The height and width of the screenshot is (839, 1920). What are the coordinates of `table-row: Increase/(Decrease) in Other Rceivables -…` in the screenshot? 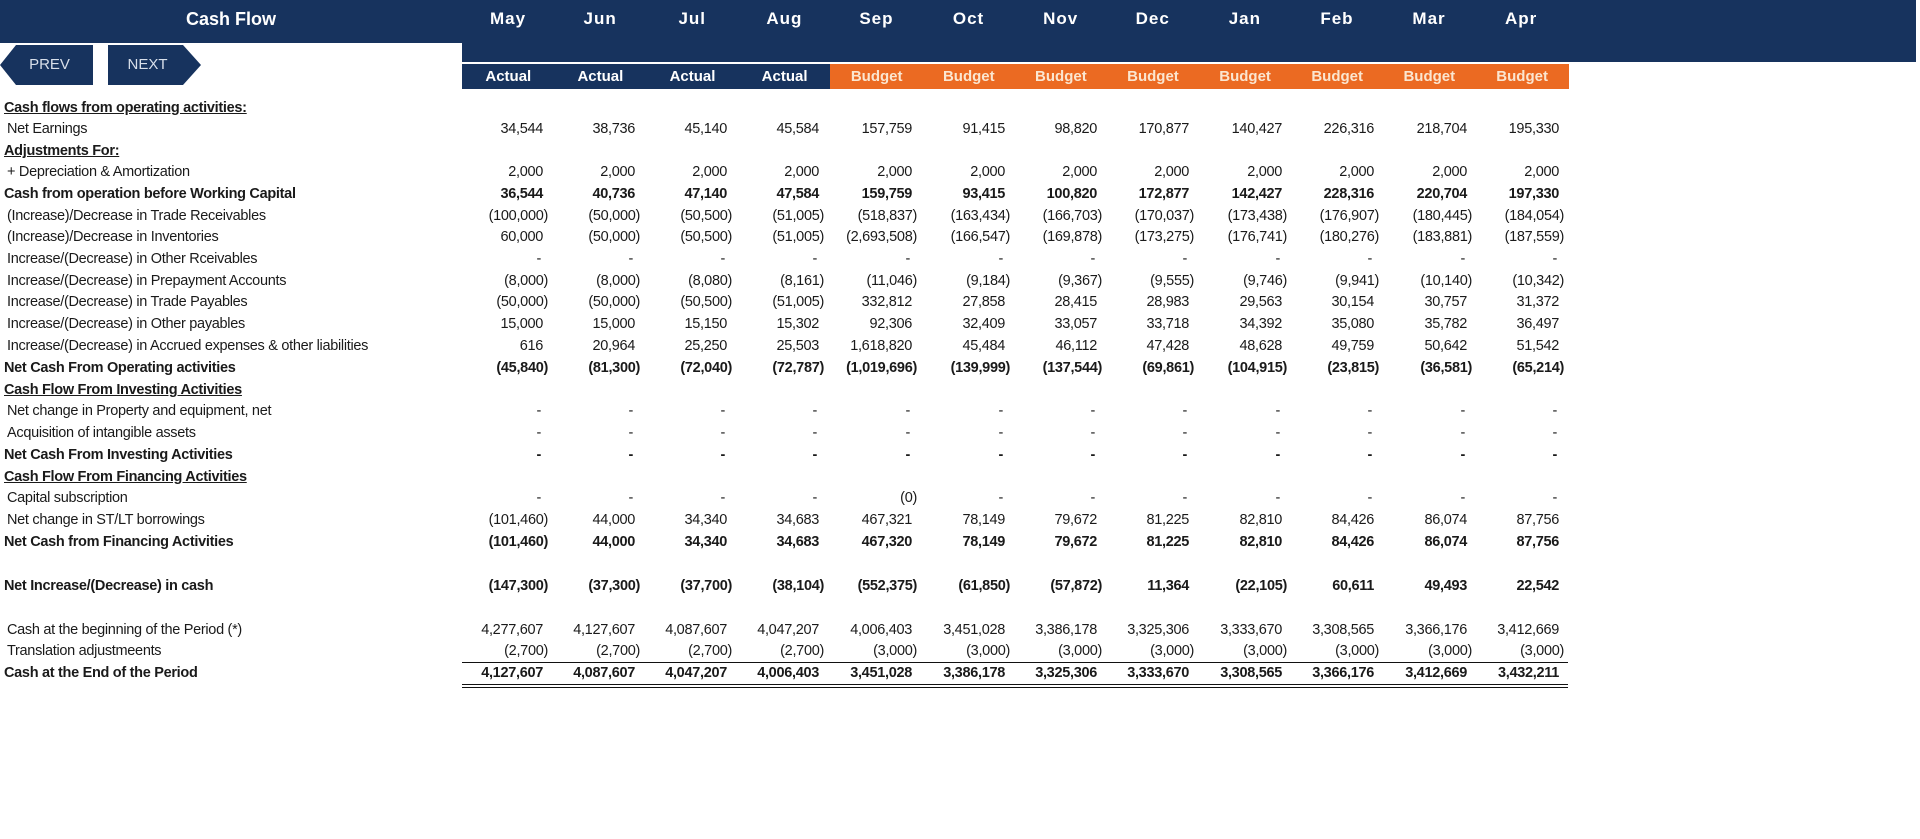 It's located at (960, 259).